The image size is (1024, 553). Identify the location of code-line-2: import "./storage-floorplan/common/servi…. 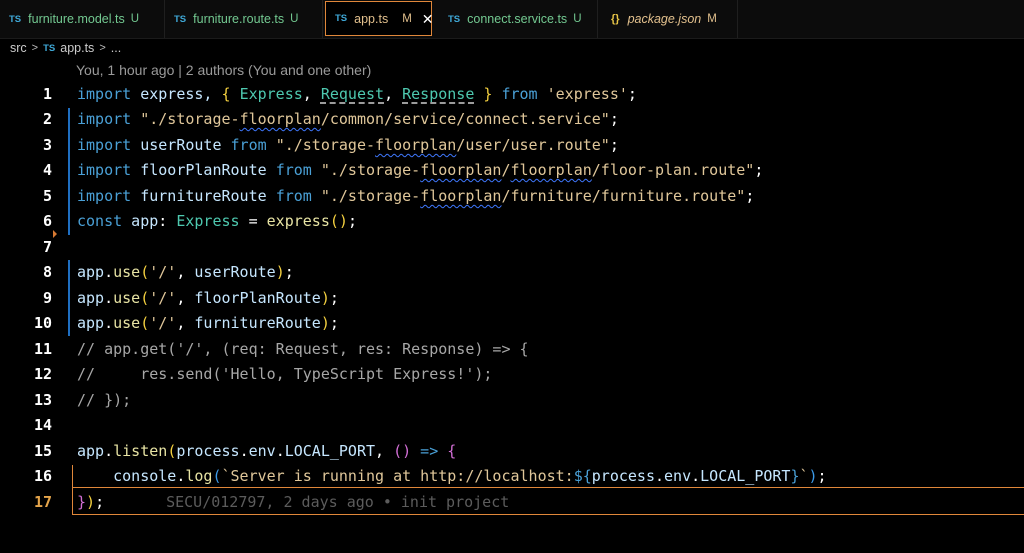
(348, 119).